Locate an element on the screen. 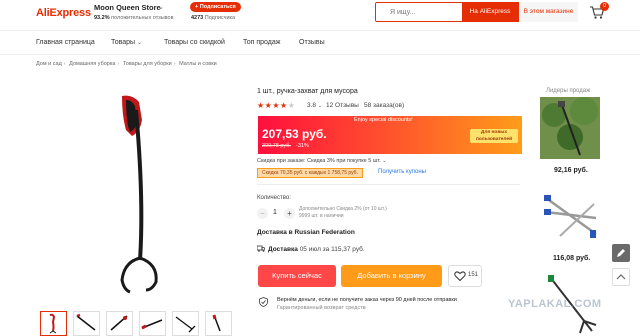 This screenshot has height=336, width=640. bestsellers-title: Лидеры продаж is located at coordinates (568, 91).